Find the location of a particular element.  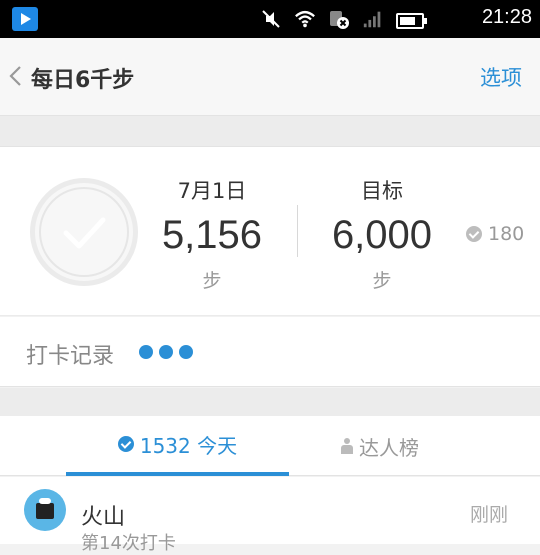

mute-icon is located at coordinates (271, 19).